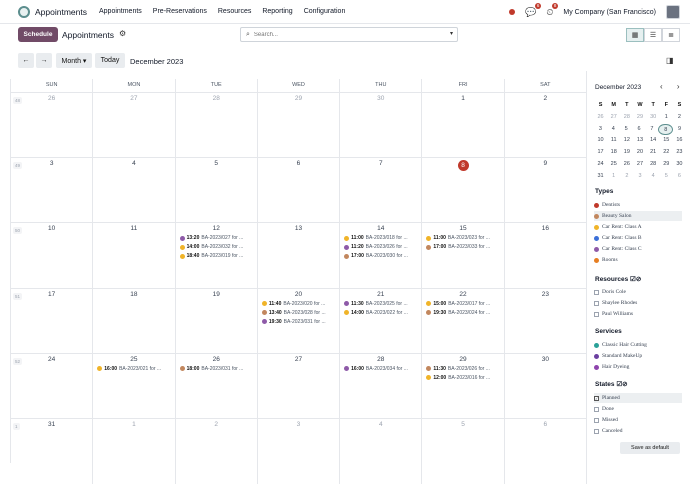 This screenshot has width=690, height=484. What do you see at coordinates (638, 431) in the screenshot?
I see `filter-item: Canceled` at bounding box center [638, 431].